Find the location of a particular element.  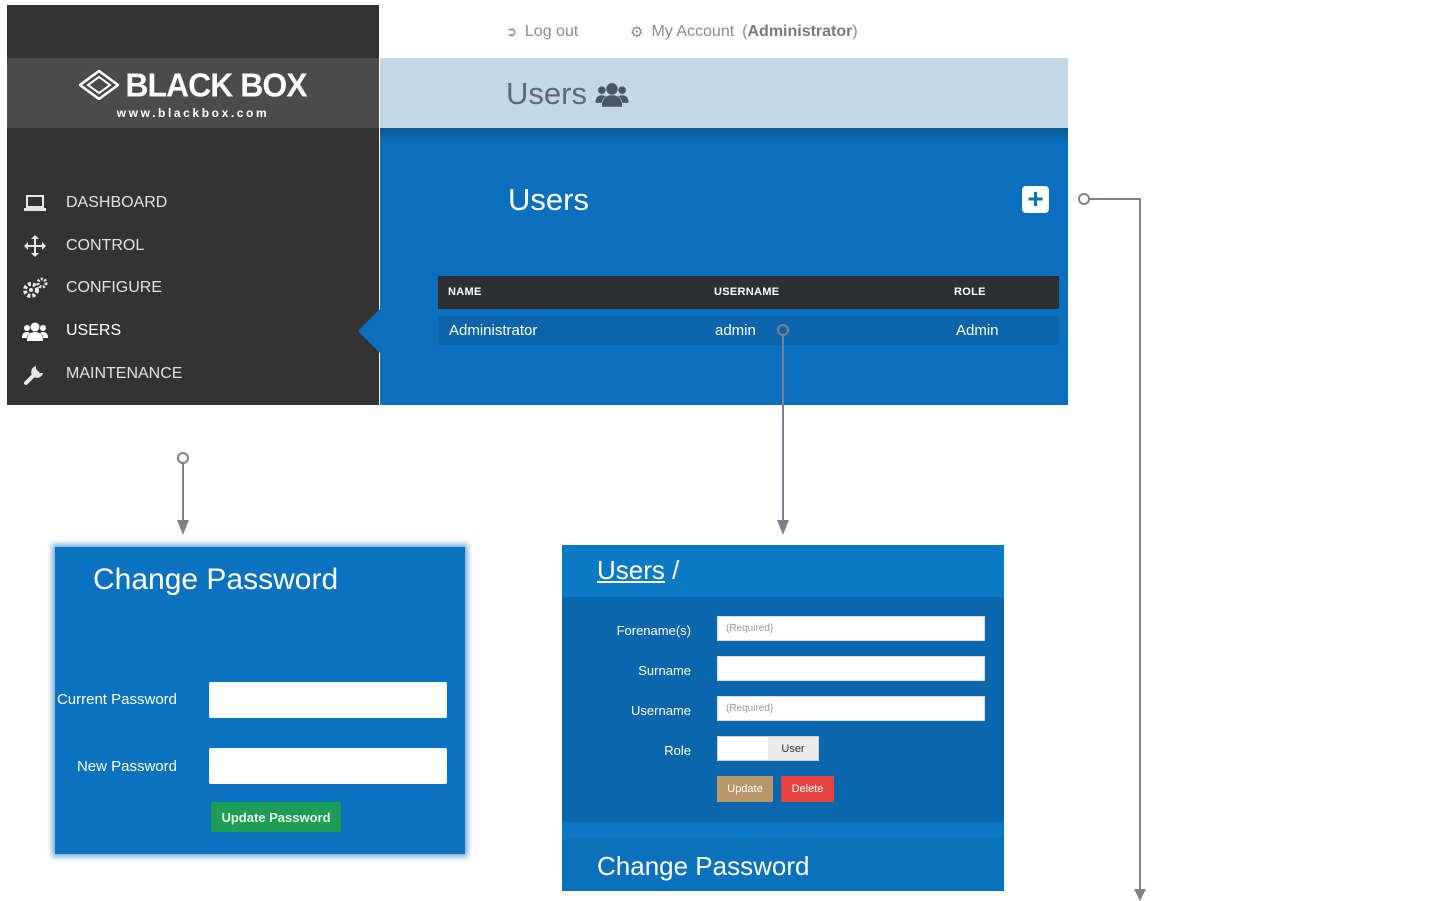

forename-field is located at coordinates (851, 628).